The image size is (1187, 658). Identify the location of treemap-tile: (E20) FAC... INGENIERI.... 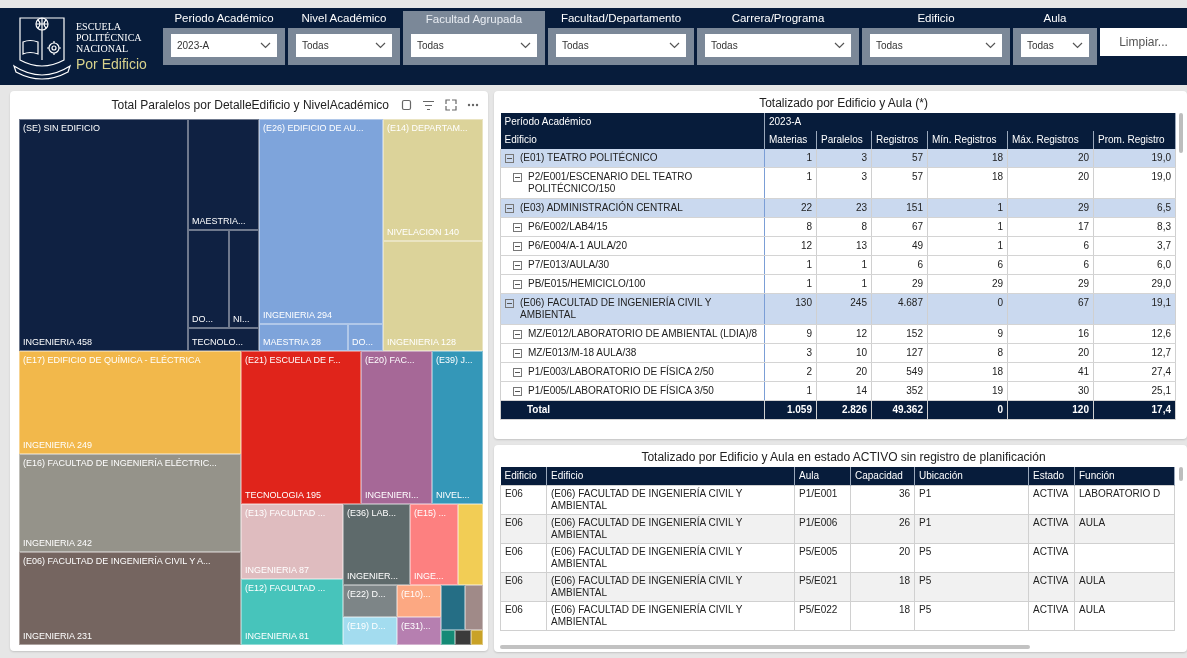
(396, 427).